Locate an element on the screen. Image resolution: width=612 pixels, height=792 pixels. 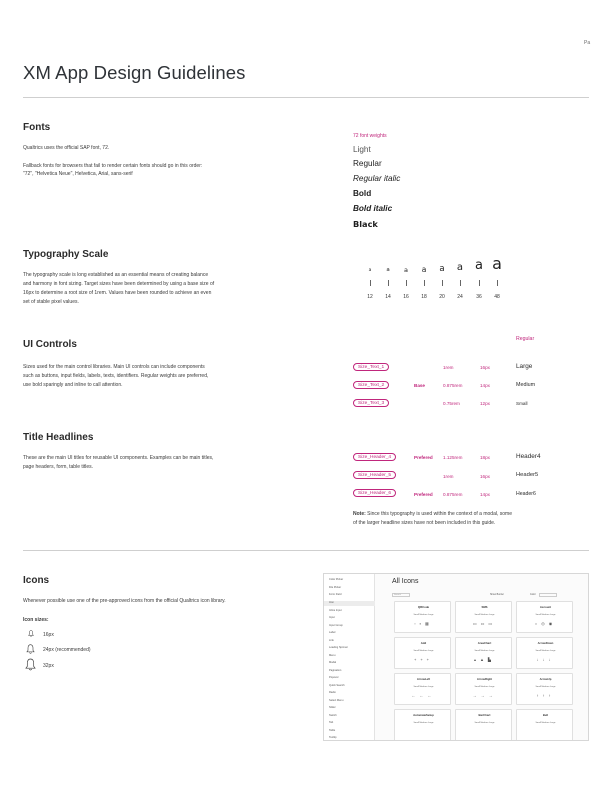
thumbnail-title: All Icons is located at coordinates (405, 581).